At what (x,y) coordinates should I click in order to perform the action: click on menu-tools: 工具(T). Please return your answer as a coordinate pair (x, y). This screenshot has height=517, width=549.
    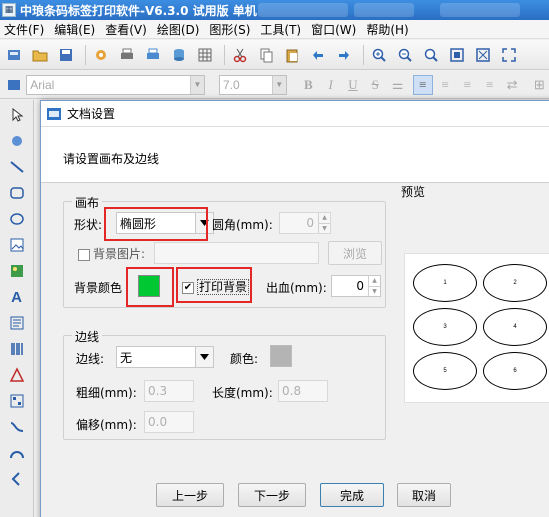
    Looking at the image, I should click on (280, 29).